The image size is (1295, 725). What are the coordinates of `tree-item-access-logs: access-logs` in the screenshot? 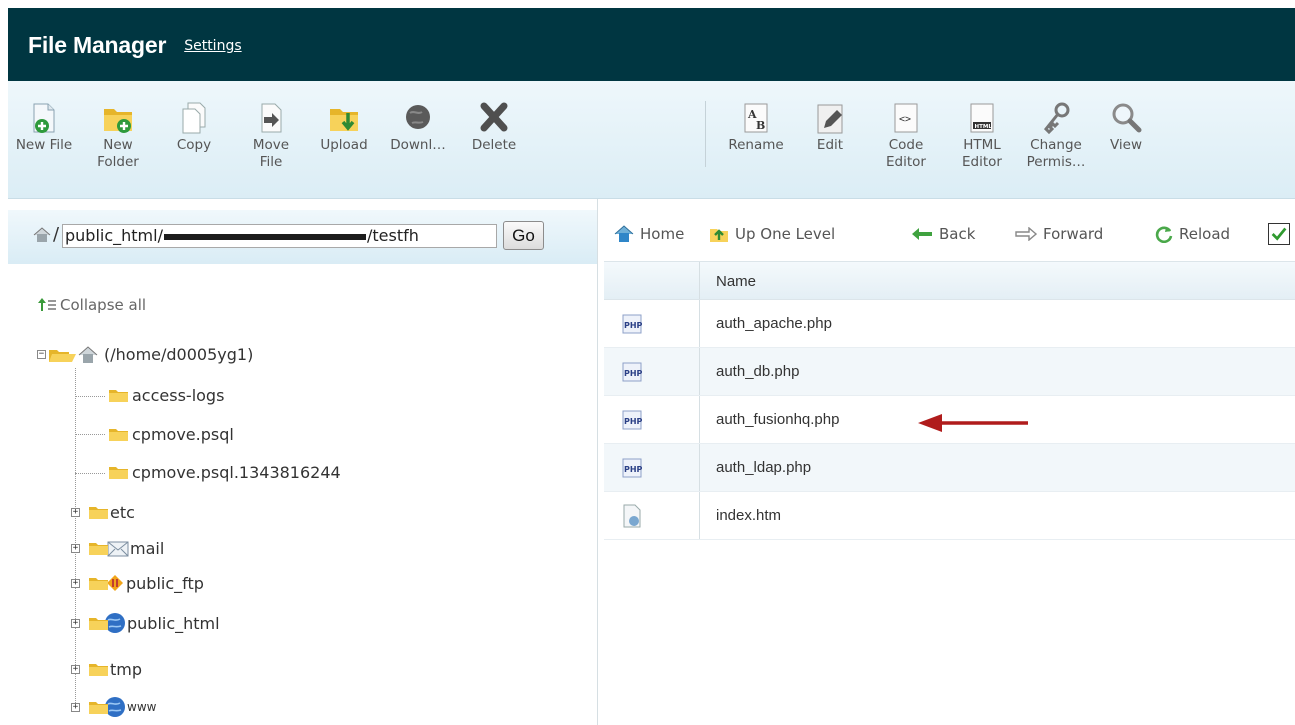 It's located at (166, 395).